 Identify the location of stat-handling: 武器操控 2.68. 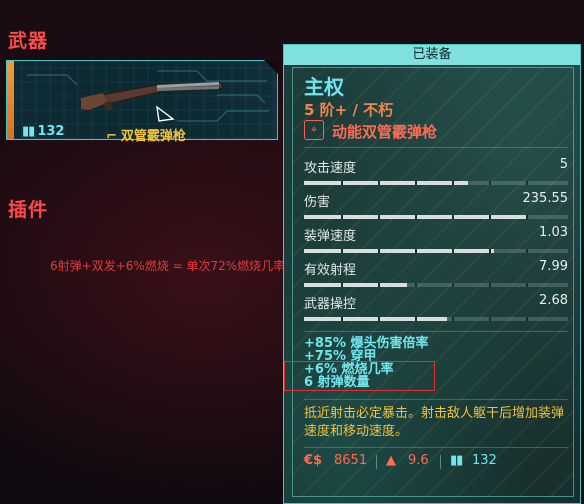
(436, 307).